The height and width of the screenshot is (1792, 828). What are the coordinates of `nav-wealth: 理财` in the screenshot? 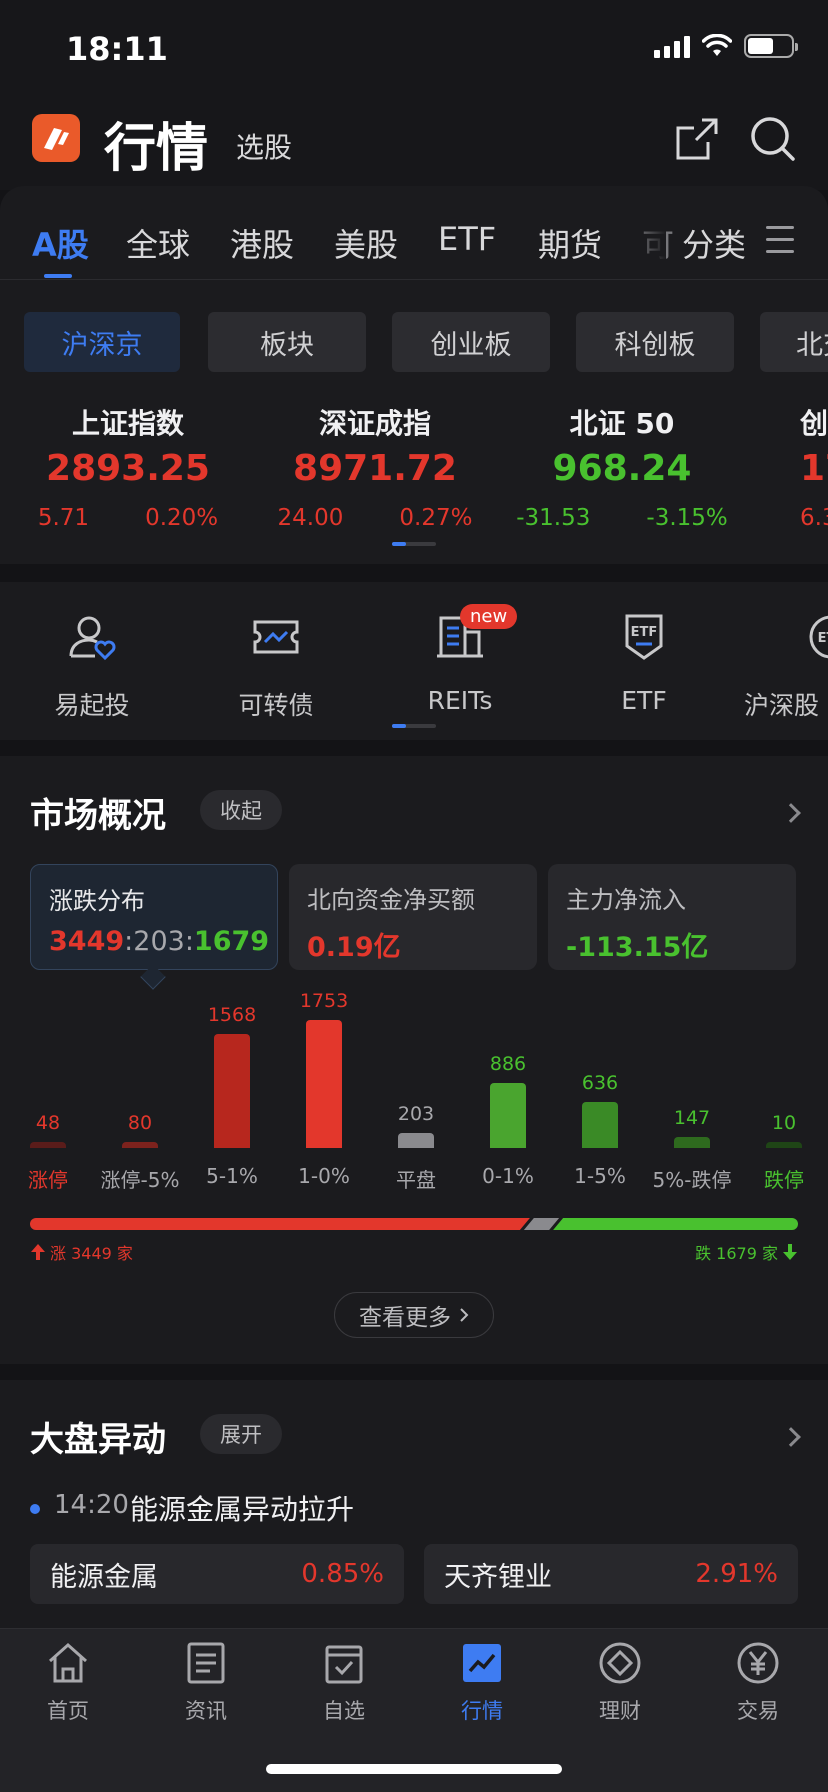 It's located at (620, 1683).